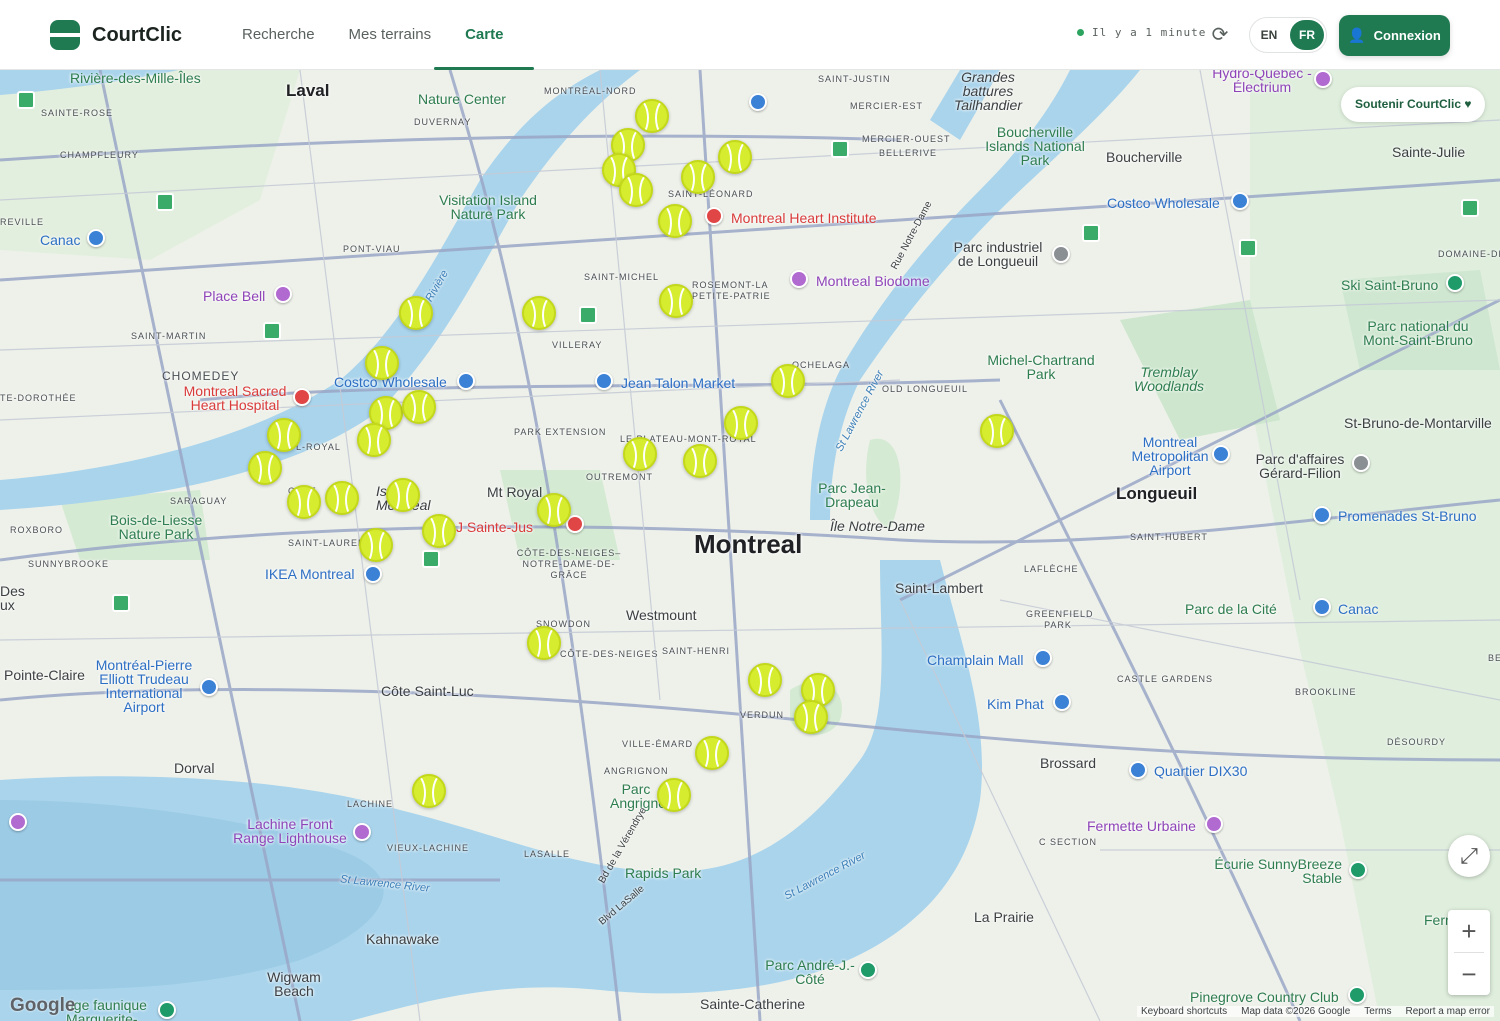 The height and width of the screenshot is (1021, 1500). I want to click on login-button: 👤 Connexion, so click(1394, 35).